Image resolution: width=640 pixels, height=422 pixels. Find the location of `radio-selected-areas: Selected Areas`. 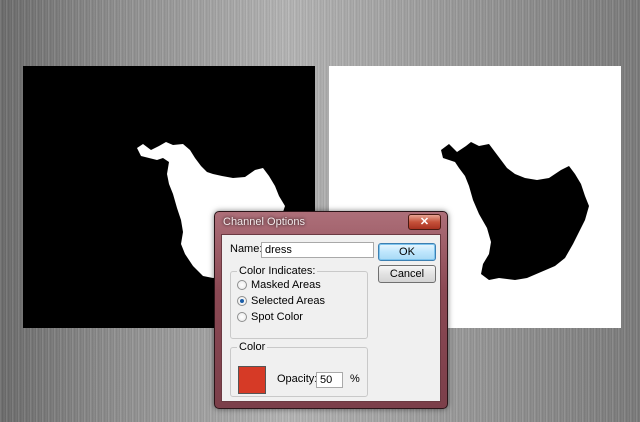

radio-selected-areas: Selected Areas is located at coordinates (281, 300).